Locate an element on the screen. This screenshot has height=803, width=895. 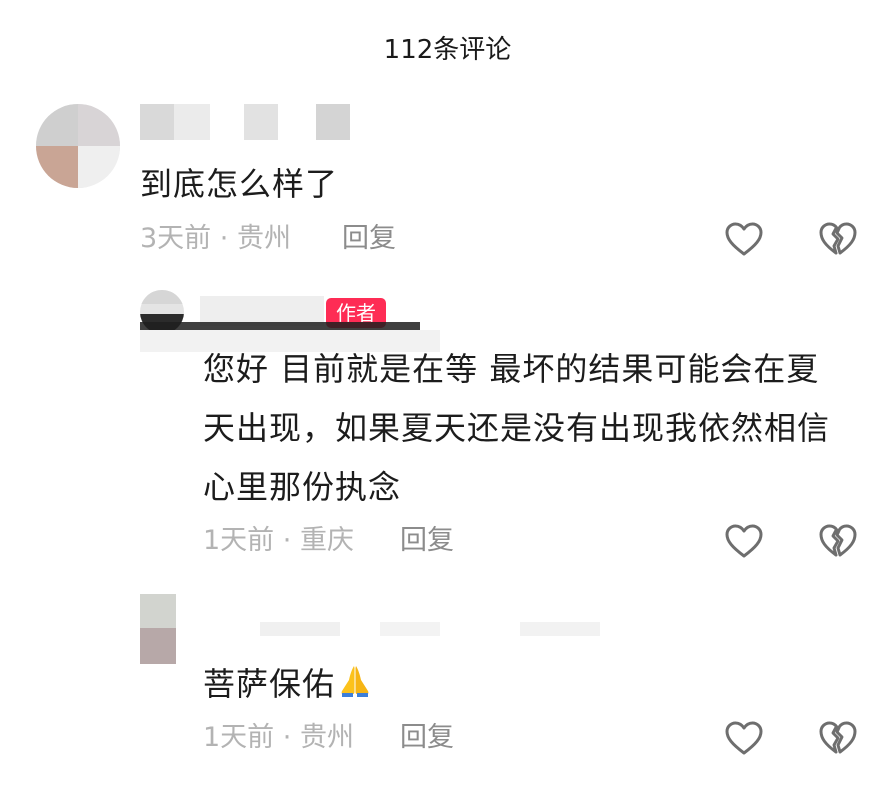
folded-hands-emoji is located at coordinates (355, 688).